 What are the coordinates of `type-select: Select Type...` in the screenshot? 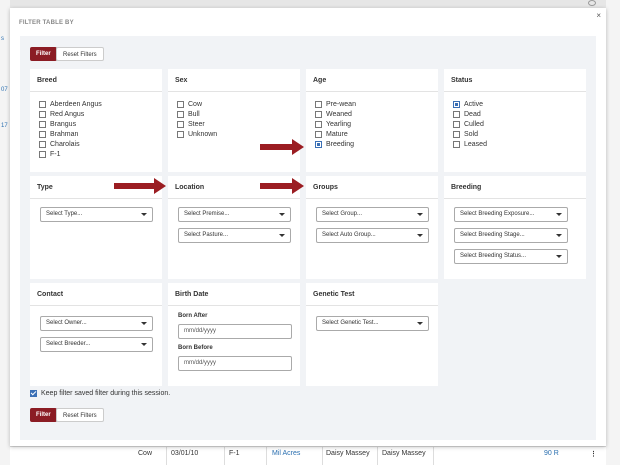 It's located at (96, 214).